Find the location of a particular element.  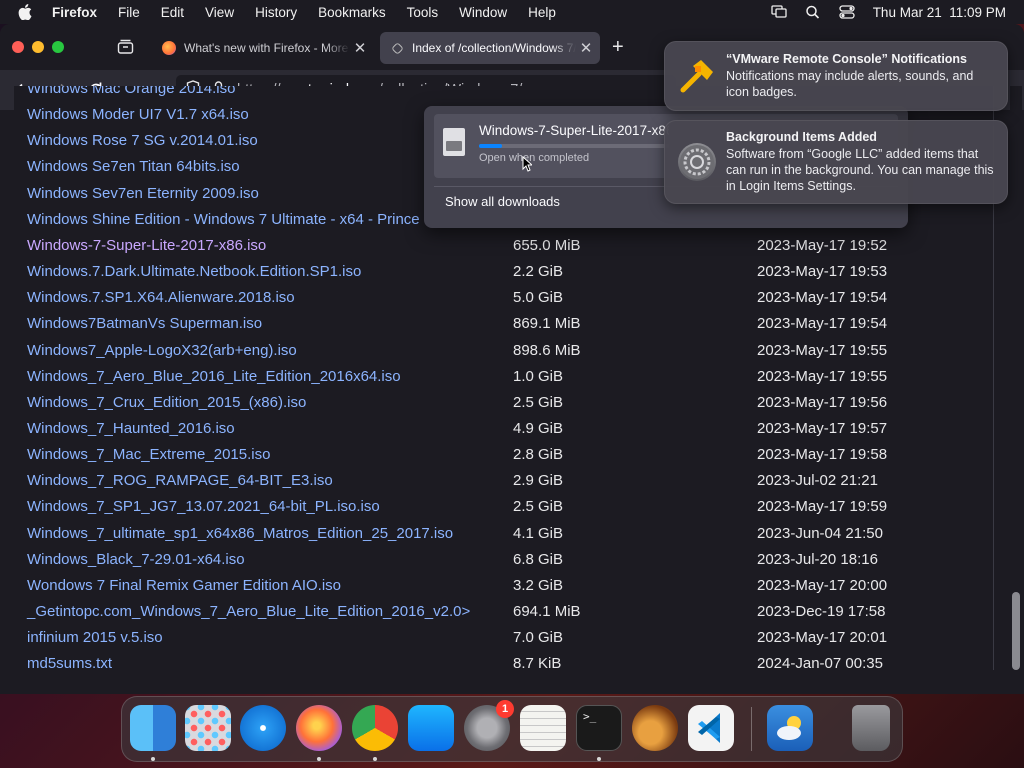

menu-tools: Tools is located at coordinates (423, 12).